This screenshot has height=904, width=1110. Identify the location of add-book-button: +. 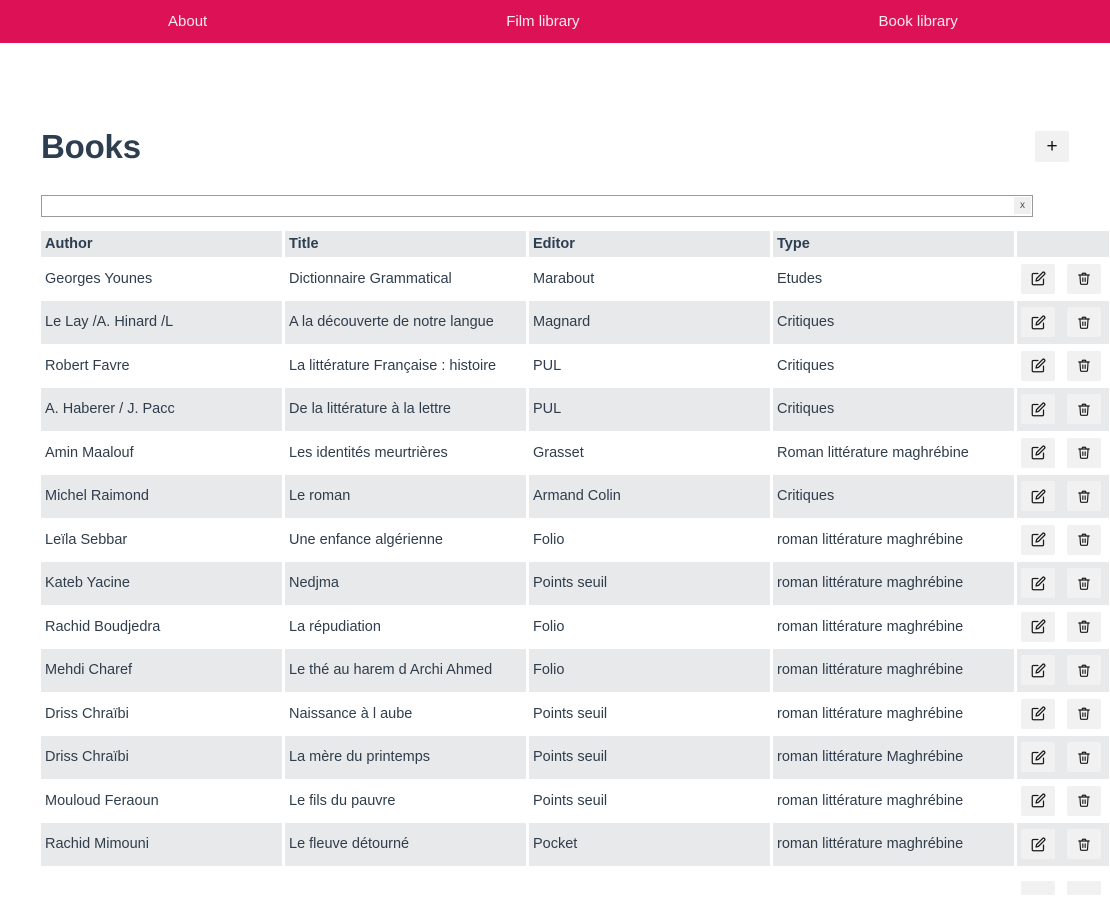
(1052, 146).